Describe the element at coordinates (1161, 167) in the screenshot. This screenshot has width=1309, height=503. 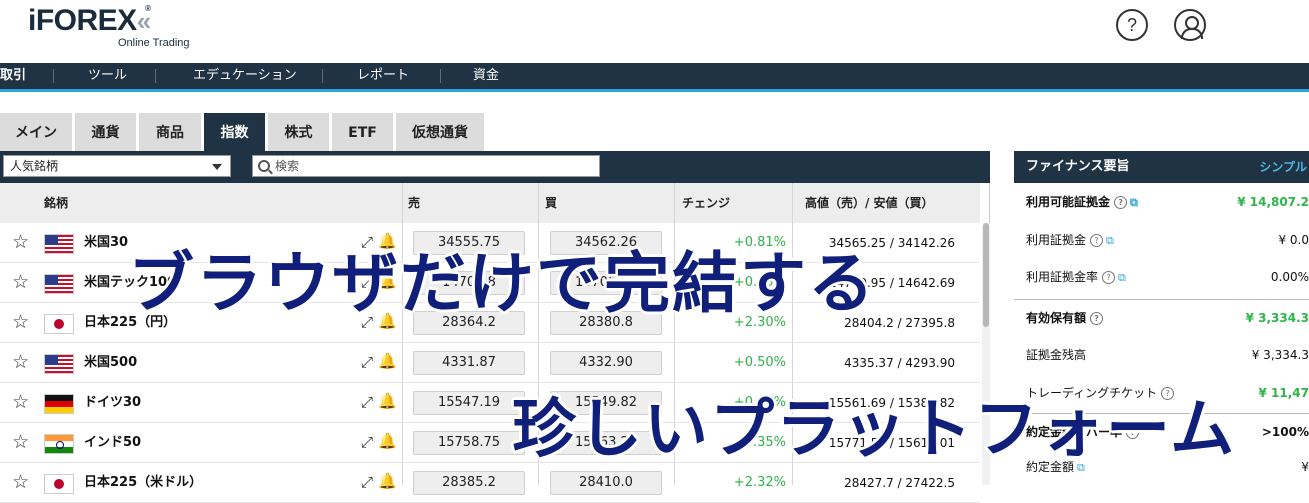
I see `finance-header: ファイナンス要旨 シンプル` at that location.